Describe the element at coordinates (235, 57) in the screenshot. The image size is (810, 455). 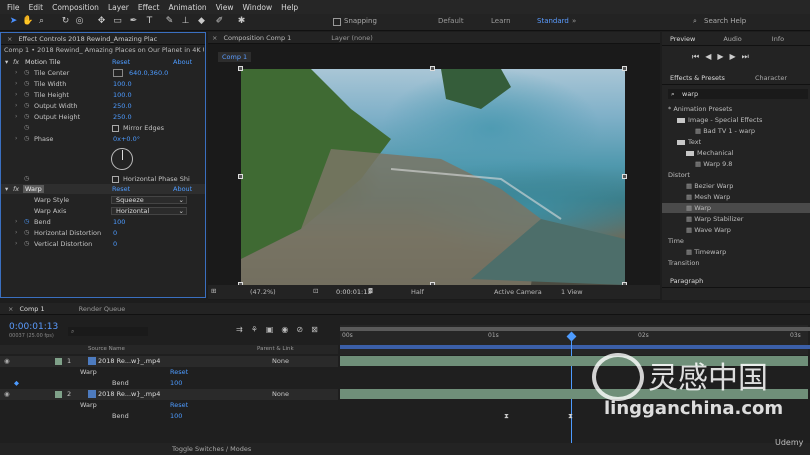
I see `comp-1-button: Comp 1` at that location.